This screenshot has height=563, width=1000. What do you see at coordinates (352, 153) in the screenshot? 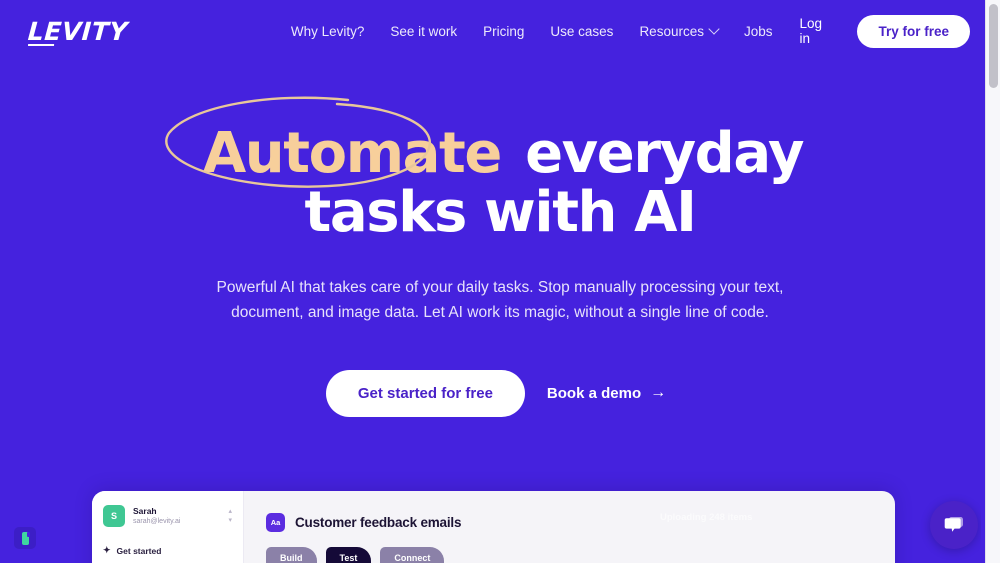
I see `headline-highlight-text: Automate` at bounding box center [352, 153].